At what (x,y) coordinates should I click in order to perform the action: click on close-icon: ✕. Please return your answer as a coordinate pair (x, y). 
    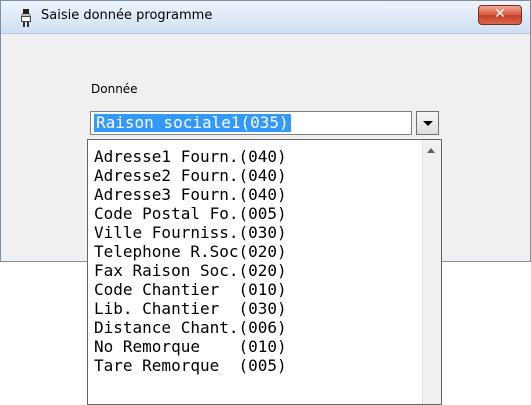
    Looking at the image, I should click on (500, 14).